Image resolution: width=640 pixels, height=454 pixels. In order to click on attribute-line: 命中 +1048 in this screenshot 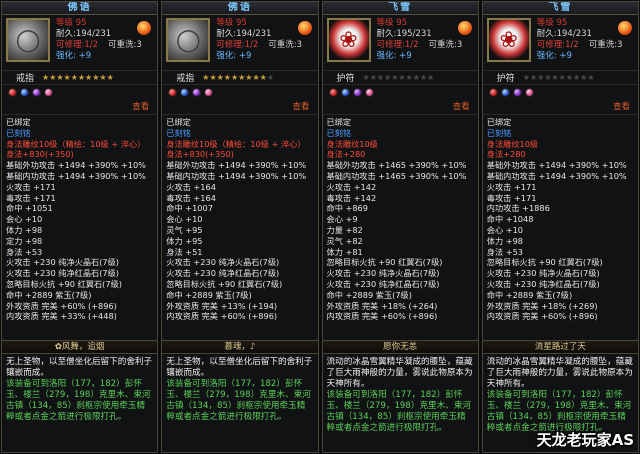, I will do `click(510, 219)`.